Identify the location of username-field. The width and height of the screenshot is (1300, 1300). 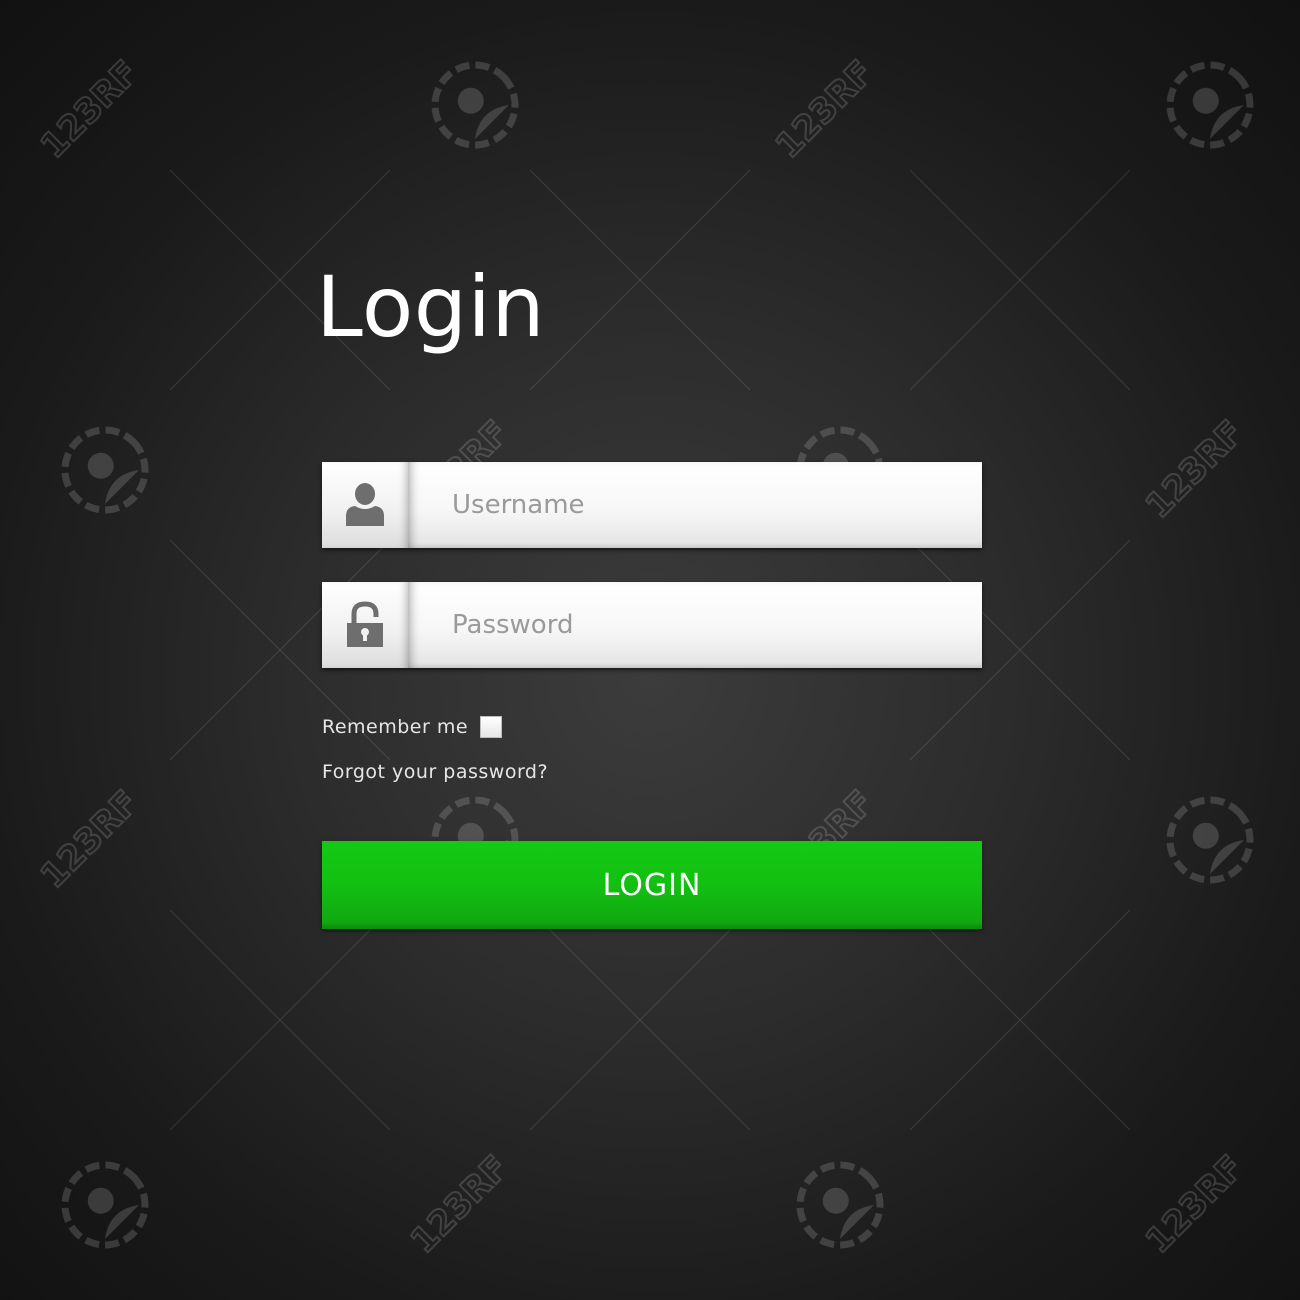
(652, 505).